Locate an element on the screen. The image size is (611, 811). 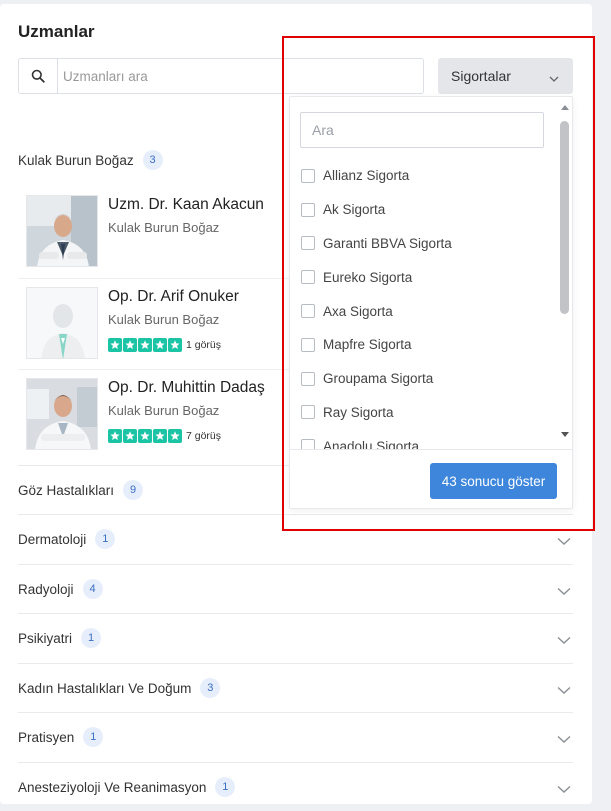
scrollbar is located at coordinates (565, 273).